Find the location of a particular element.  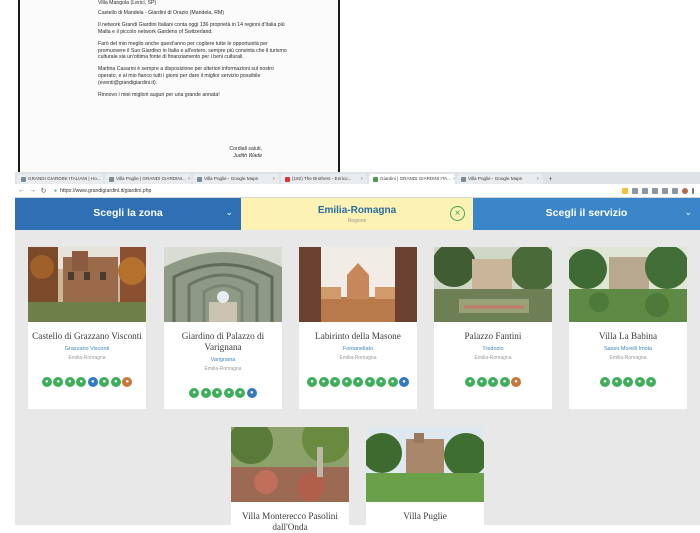

new-tab-button: + is located at coordinates (550, 179).